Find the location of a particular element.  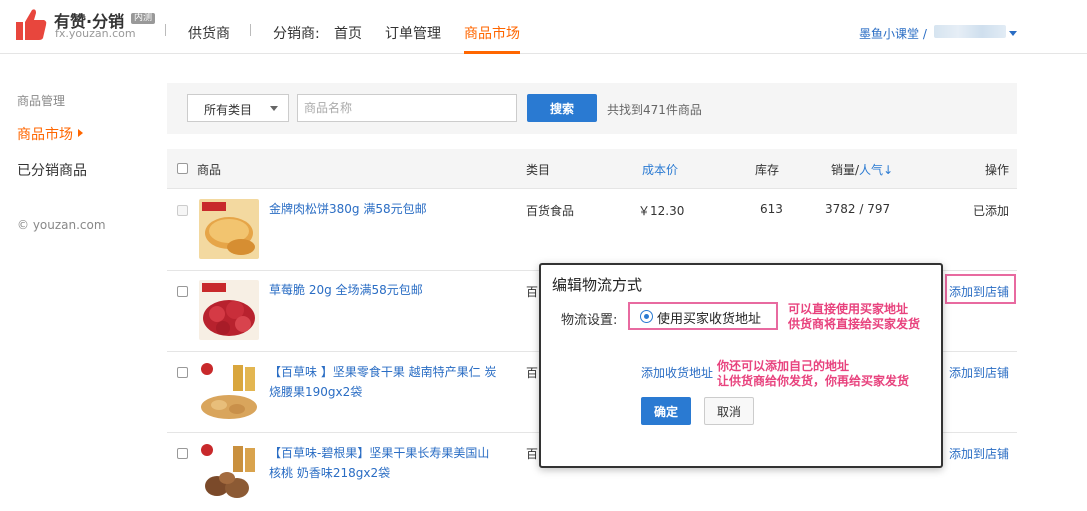

nav-market: 商品市场 is located at coordinates (492, 33).